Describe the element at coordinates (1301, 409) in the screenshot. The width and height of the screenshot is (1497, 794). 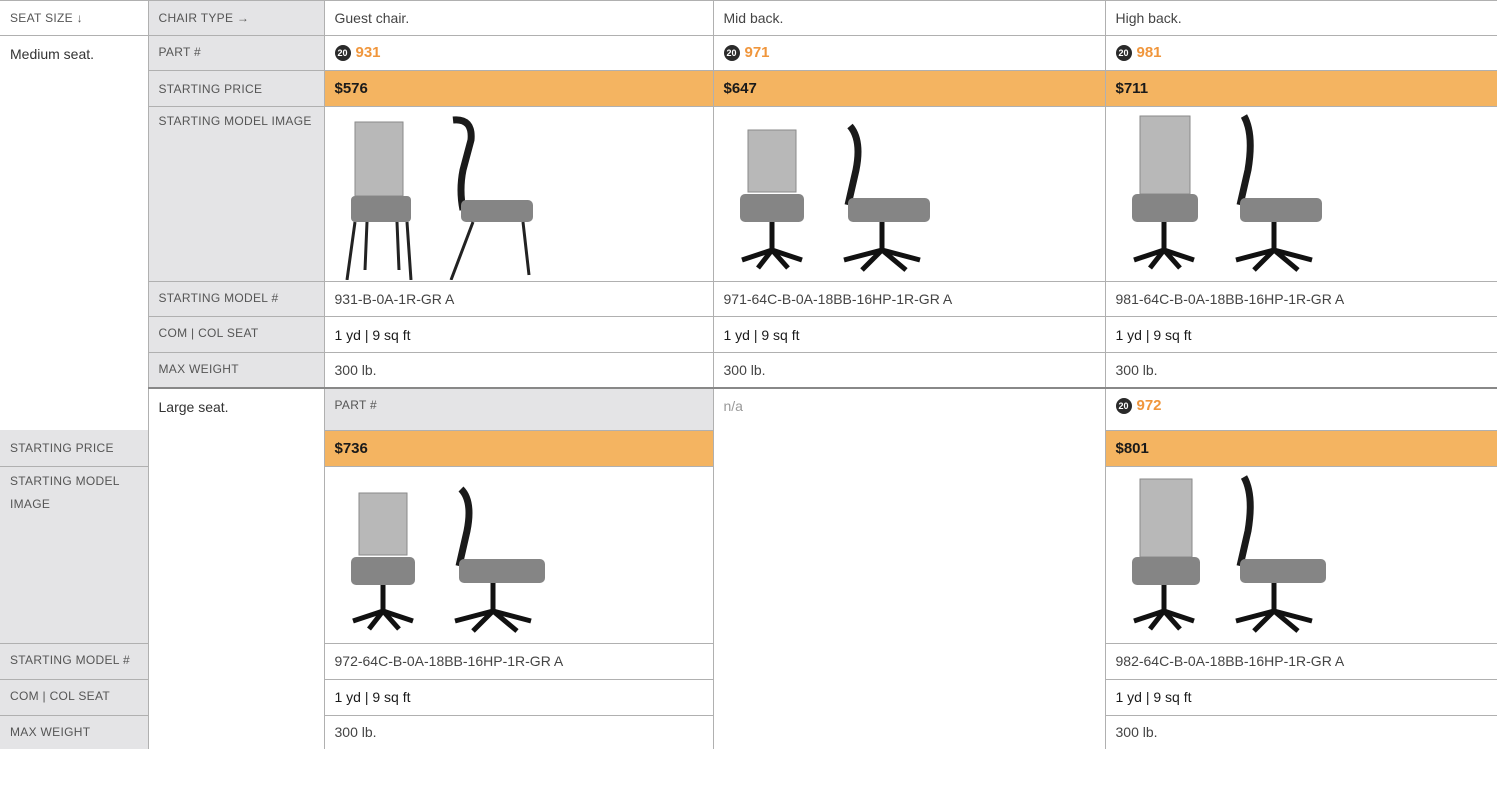
I see `part-number: 20 972` at that location.